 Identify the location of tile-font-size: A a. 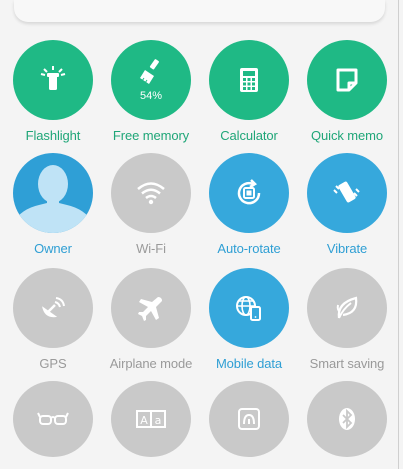
(151, 417).